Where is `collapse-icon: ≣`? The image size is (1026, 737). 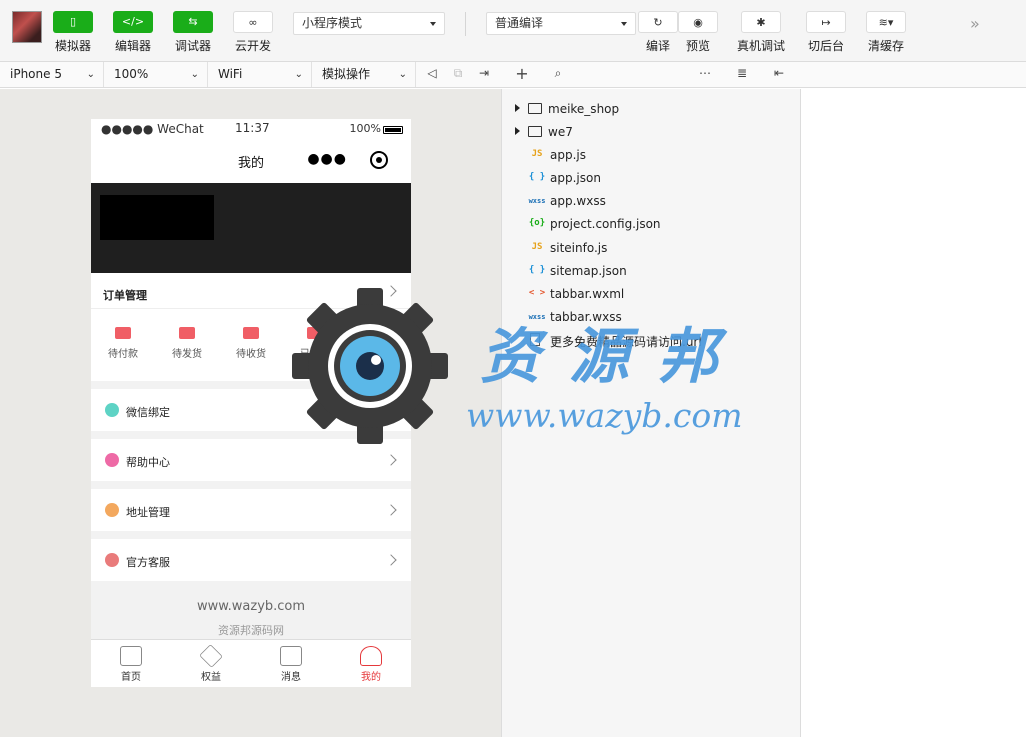 collapse-icon: ≣ is located at coordinates (742, 73).